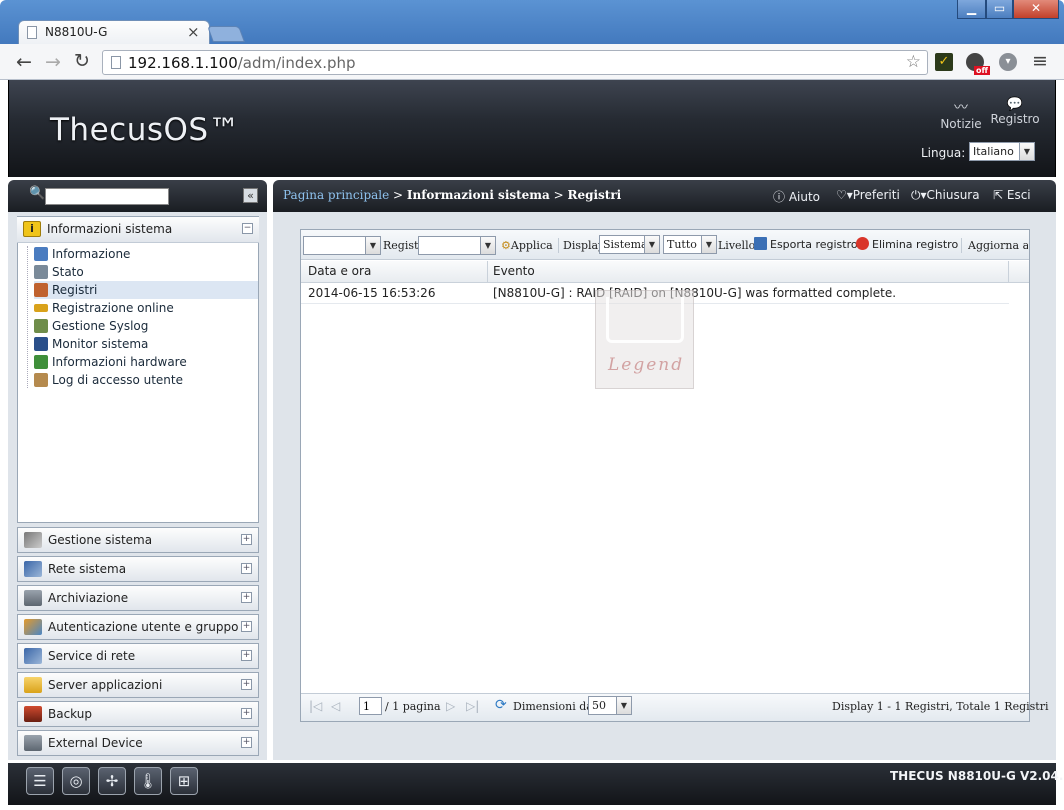  I want to click on minimize-button: ▁, so click(971, 9).